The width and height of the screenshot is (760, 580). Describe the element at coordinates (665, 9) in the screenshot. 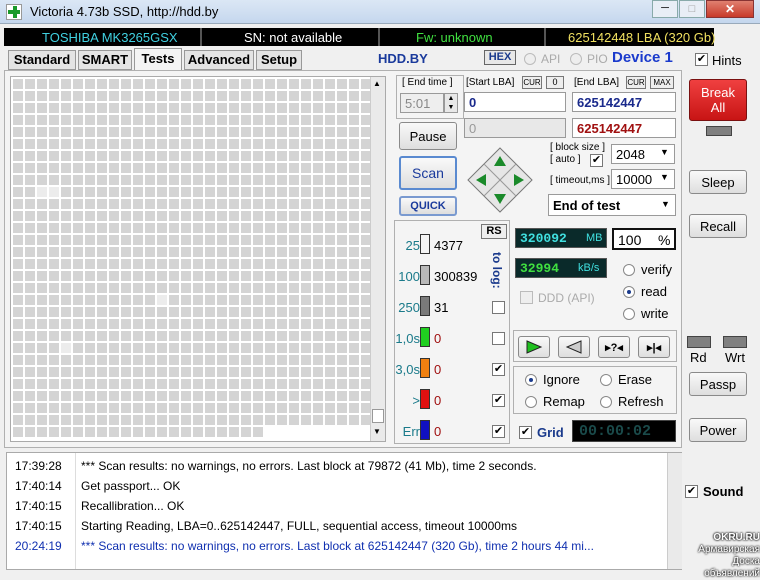

I see `minimize-button: ─` at that location.